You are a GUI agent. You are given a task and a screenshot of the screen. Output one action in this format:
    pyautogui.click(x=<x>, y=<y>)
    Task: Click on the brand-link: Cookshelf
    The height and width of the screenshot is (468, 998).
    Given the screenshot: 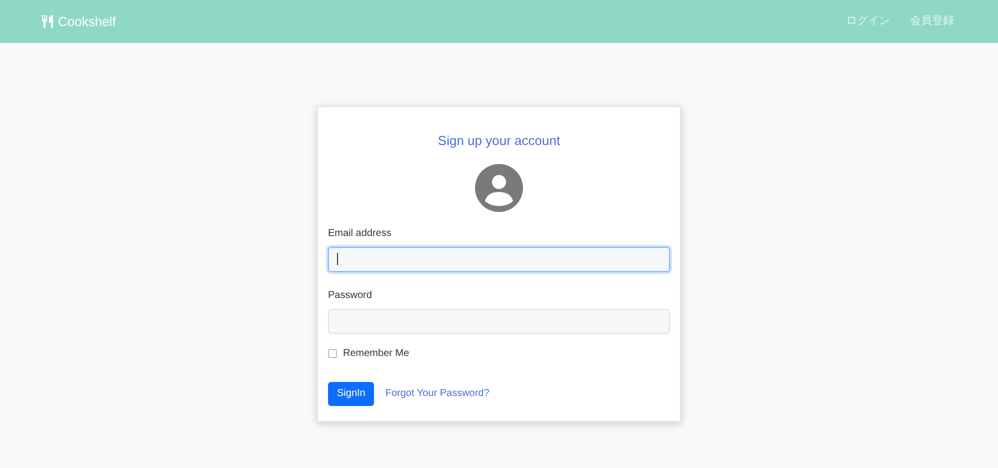 What is the action you would take?
    pyautogui.click(x=79, y=22)
    